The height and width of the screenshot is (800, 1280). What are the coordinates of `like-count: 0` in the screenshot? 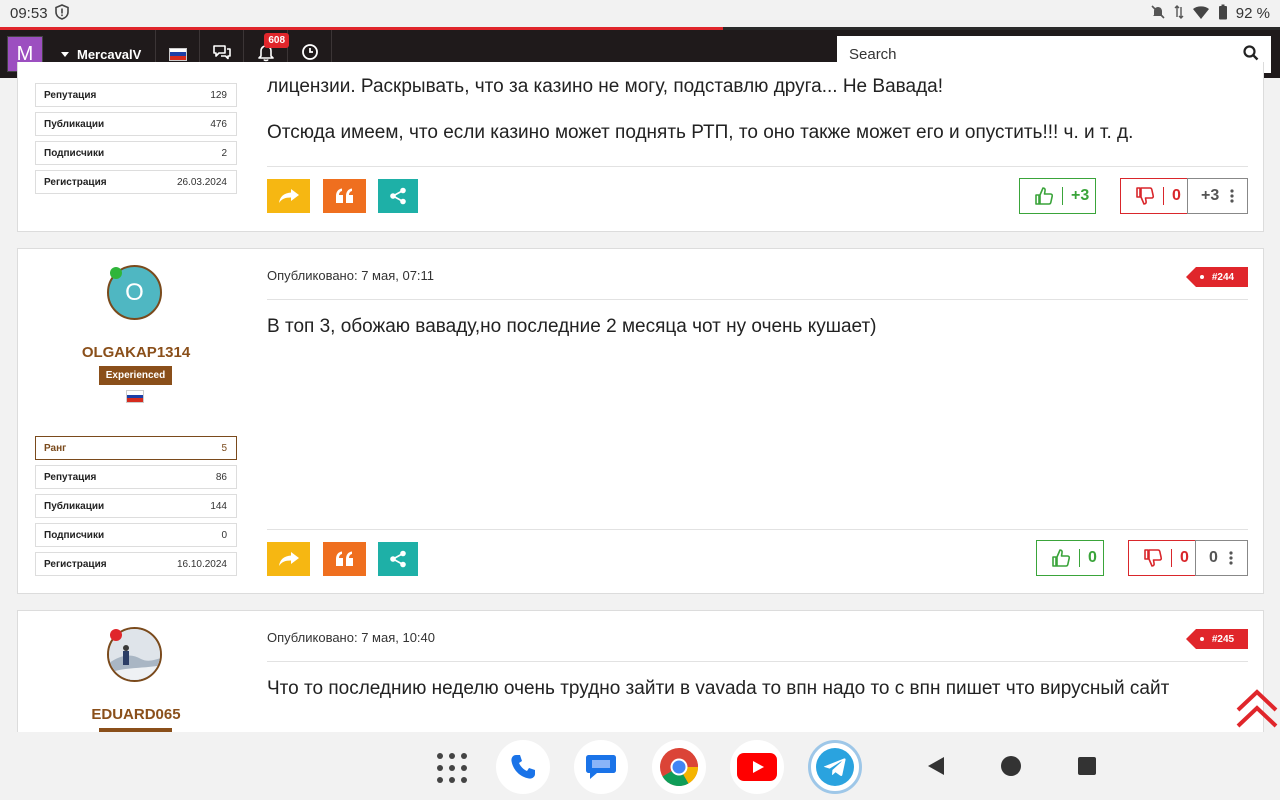 It's located at (1092, 557).